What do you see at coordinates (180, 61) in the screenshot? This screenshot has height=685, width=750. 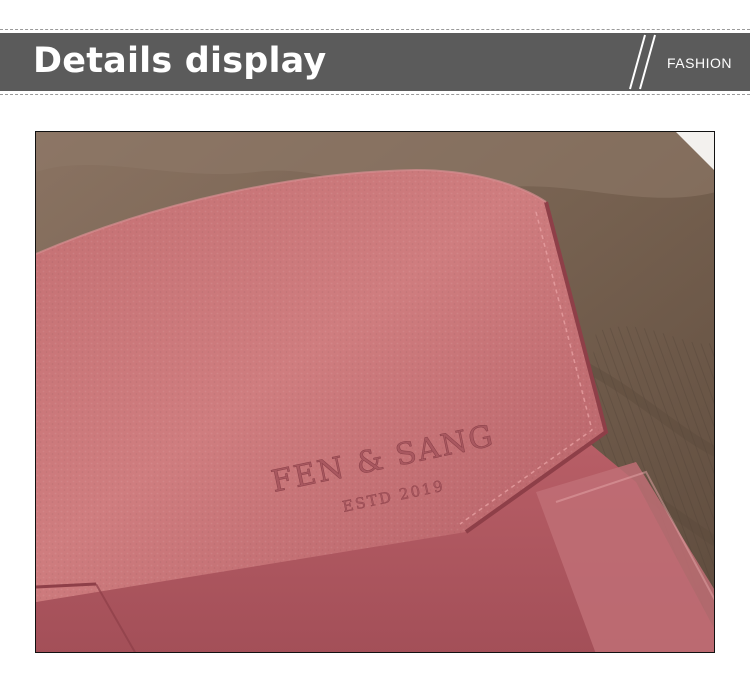 I see `section-title: Details display` at bounding box center [180, 61].